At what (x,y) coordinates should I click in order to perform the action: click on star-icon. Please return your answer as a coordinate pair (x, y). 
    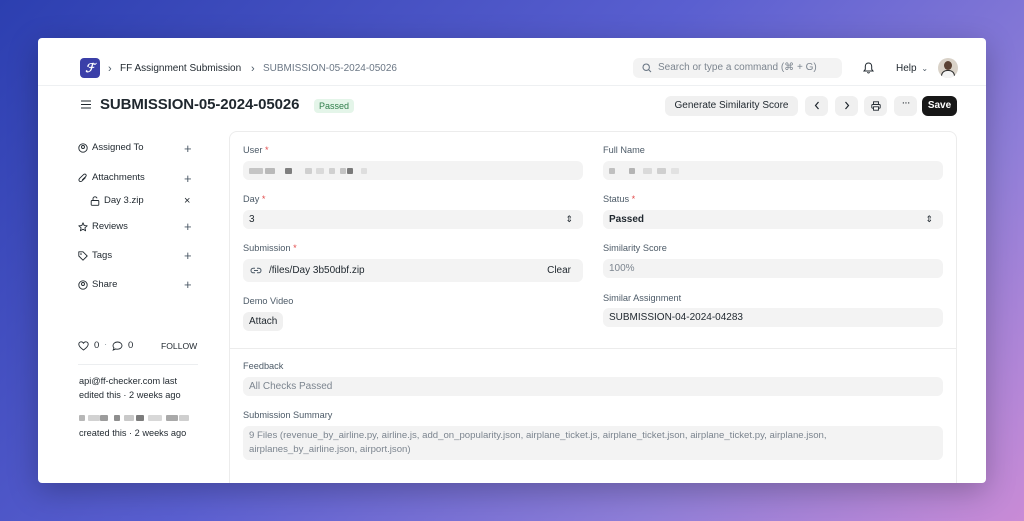
    Looking at the image, I should click on (83, 227).